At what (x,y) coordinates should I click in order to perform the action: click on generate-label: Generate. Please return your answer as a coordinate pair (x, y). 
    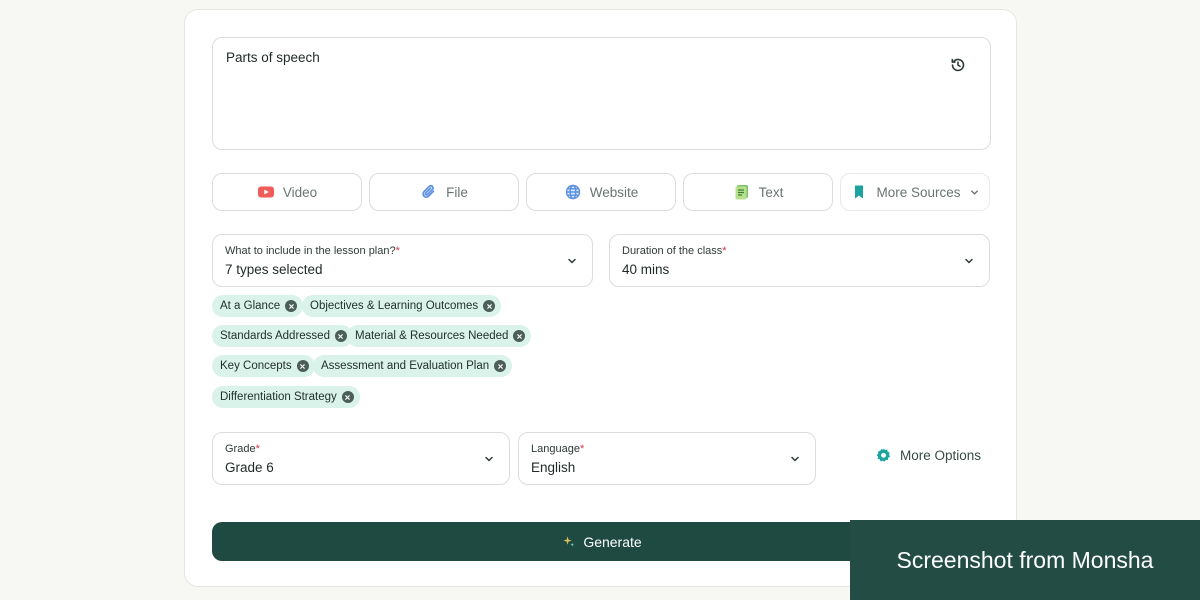
    Looking at the image, I should click on (612, 541).